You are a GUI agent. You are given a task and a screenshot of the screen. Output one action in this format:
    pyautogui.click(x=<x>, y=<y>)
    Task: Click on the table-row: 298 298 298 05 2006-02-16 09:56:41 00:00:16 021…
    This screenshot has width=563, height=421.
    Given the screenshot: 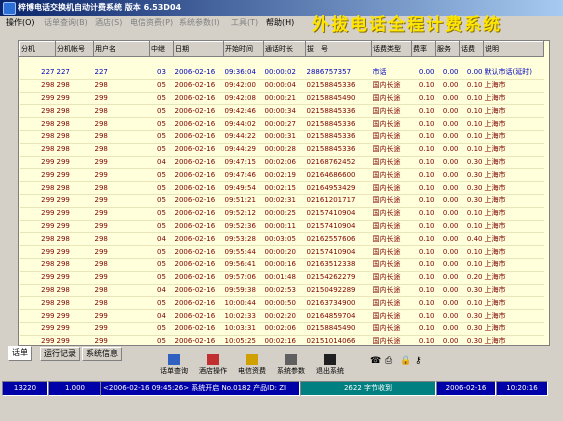 What is the action you would take?
    pyautogui.click(x=281, y=265)
    